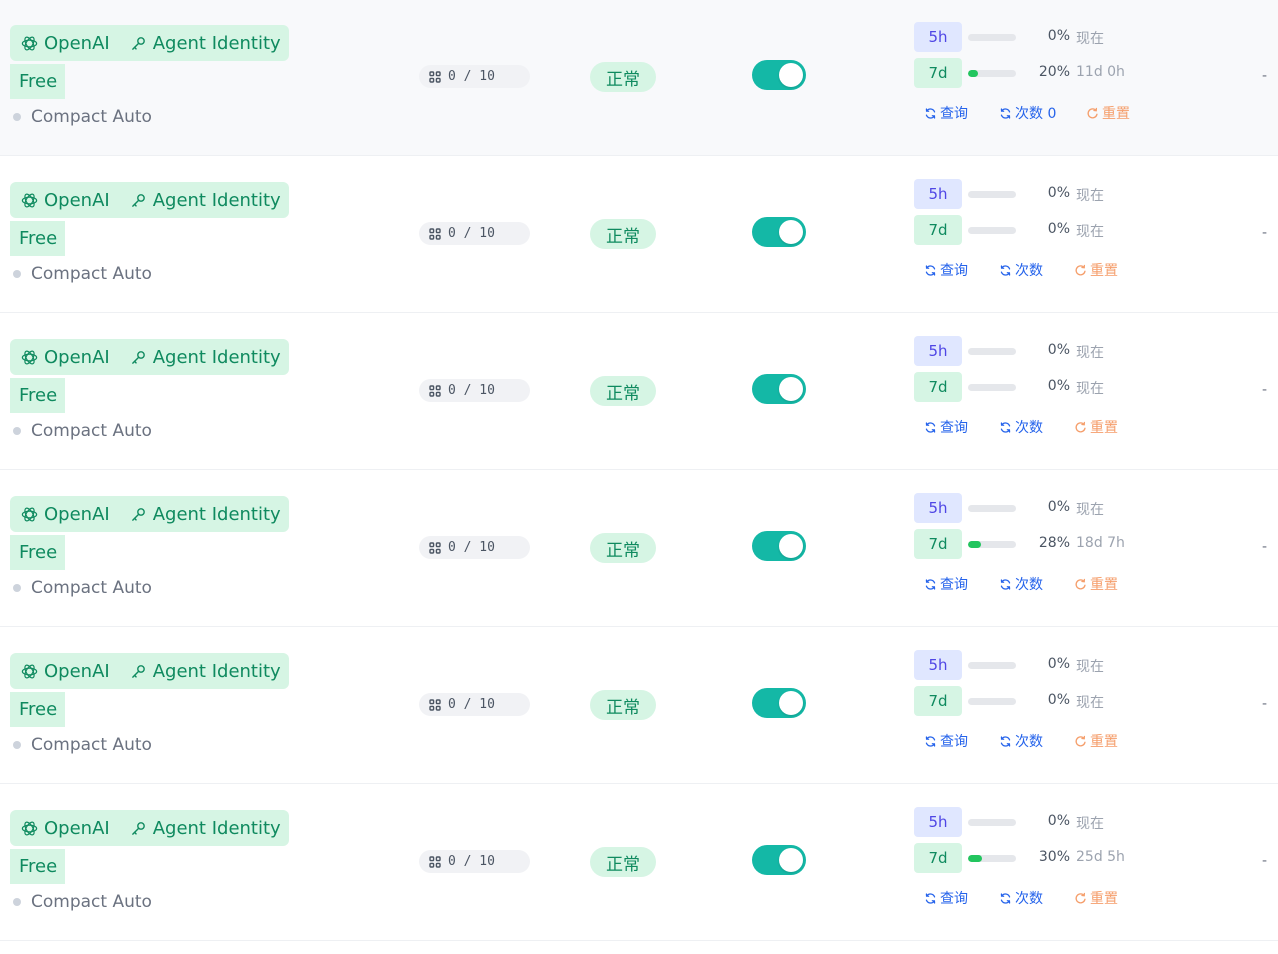 The height and width of the screenshot is (954, 1278). I want to click on window-7d-label: 7d, so click(938, 701).